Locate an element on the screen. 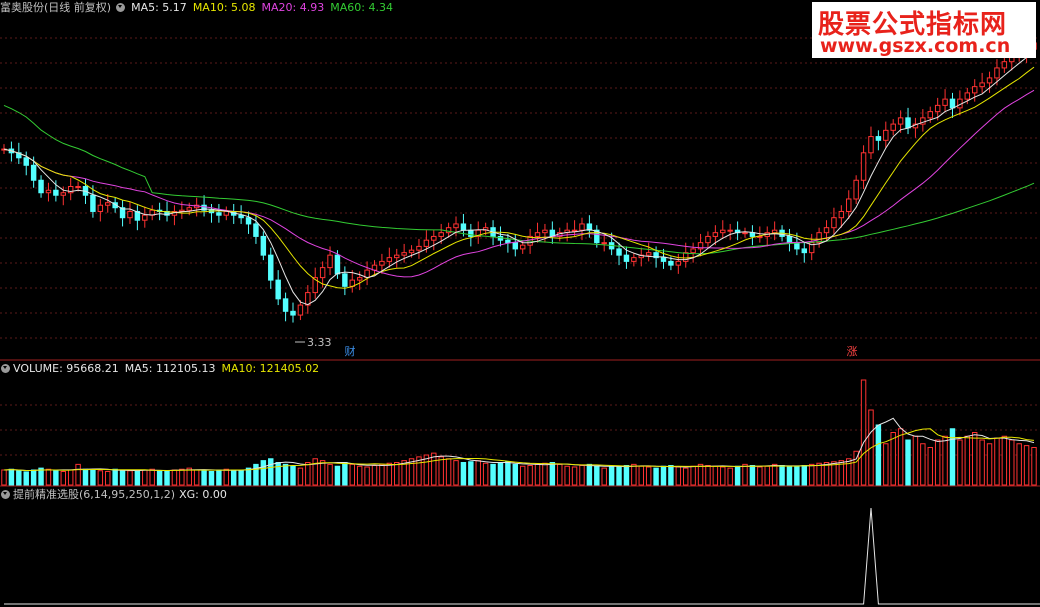  ma5-legend: MA5: 5.17 is located at coordinates (159, 7).